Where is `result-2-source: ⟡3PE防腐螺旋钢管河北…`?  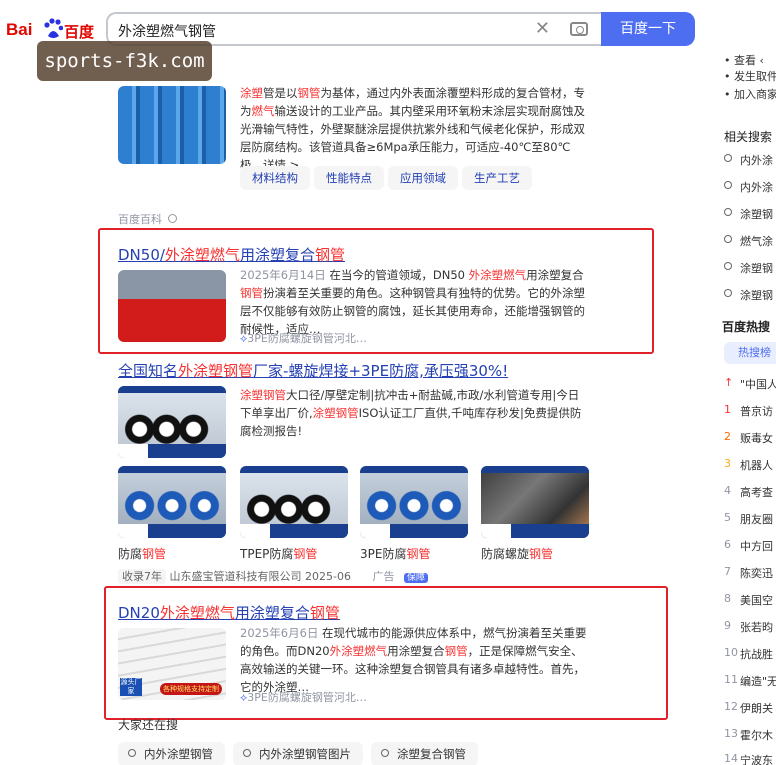
result-2-source: ⟡3PE防腐螺旋钢管河北… is located at coordinates (303, 697).